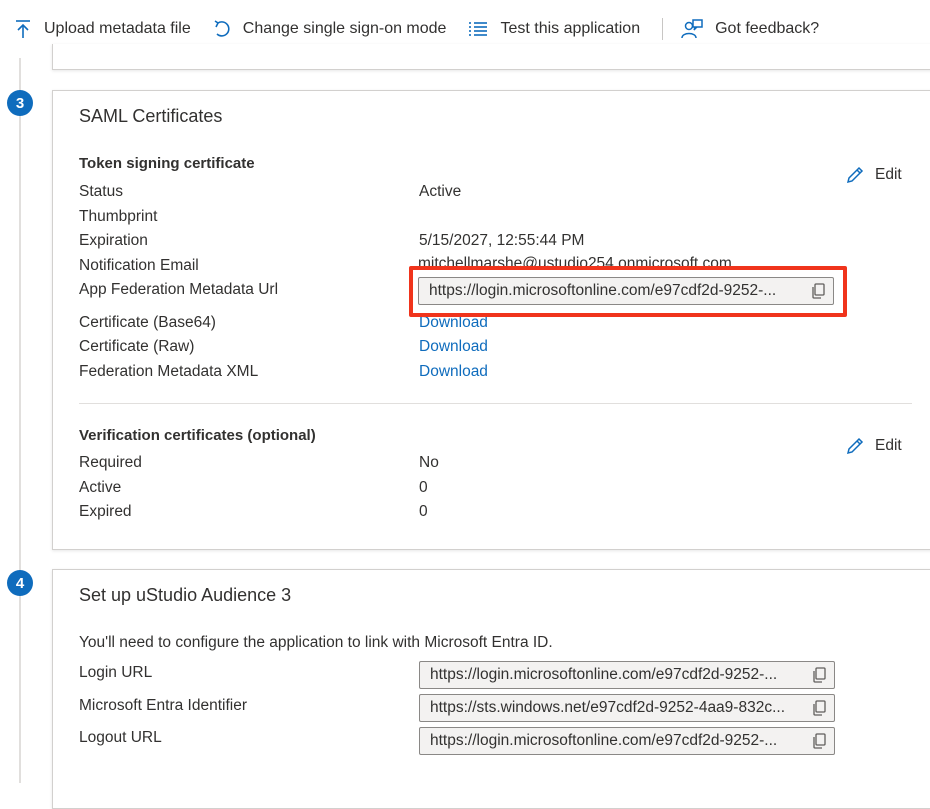 The height and width of the screenshot is (809, 930). I want to click on section-divider, so click(495, 403).